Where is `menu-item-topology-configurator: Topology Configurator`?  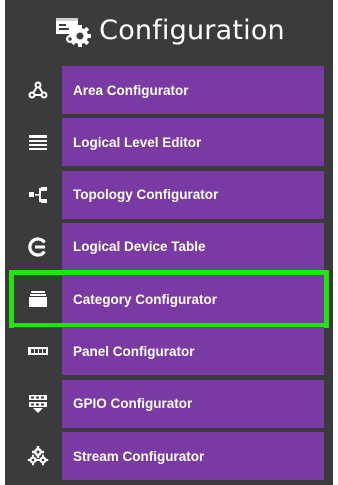
menu-item-topology-configurator: Topology Configurator is located at coordinates (169, 194).